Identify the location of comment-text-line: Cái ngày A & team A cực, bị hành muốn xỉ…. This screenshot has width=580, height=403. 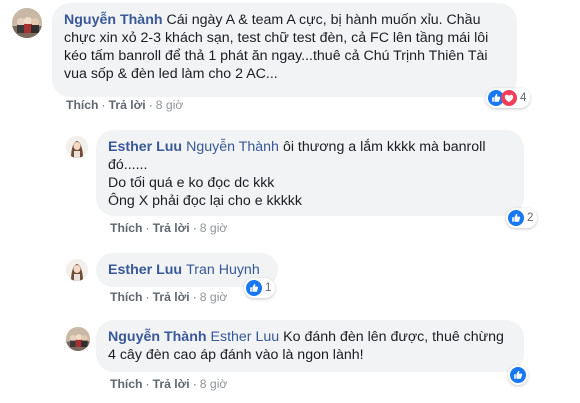
(323, 20).